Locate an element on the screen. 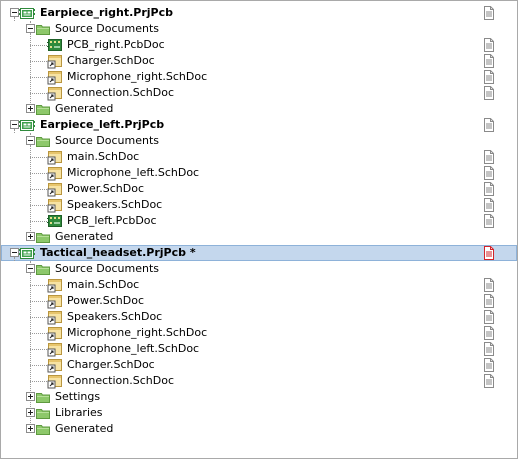  project-name: Earpiece_left.PrjPcb is located at coordinates (102, 124).